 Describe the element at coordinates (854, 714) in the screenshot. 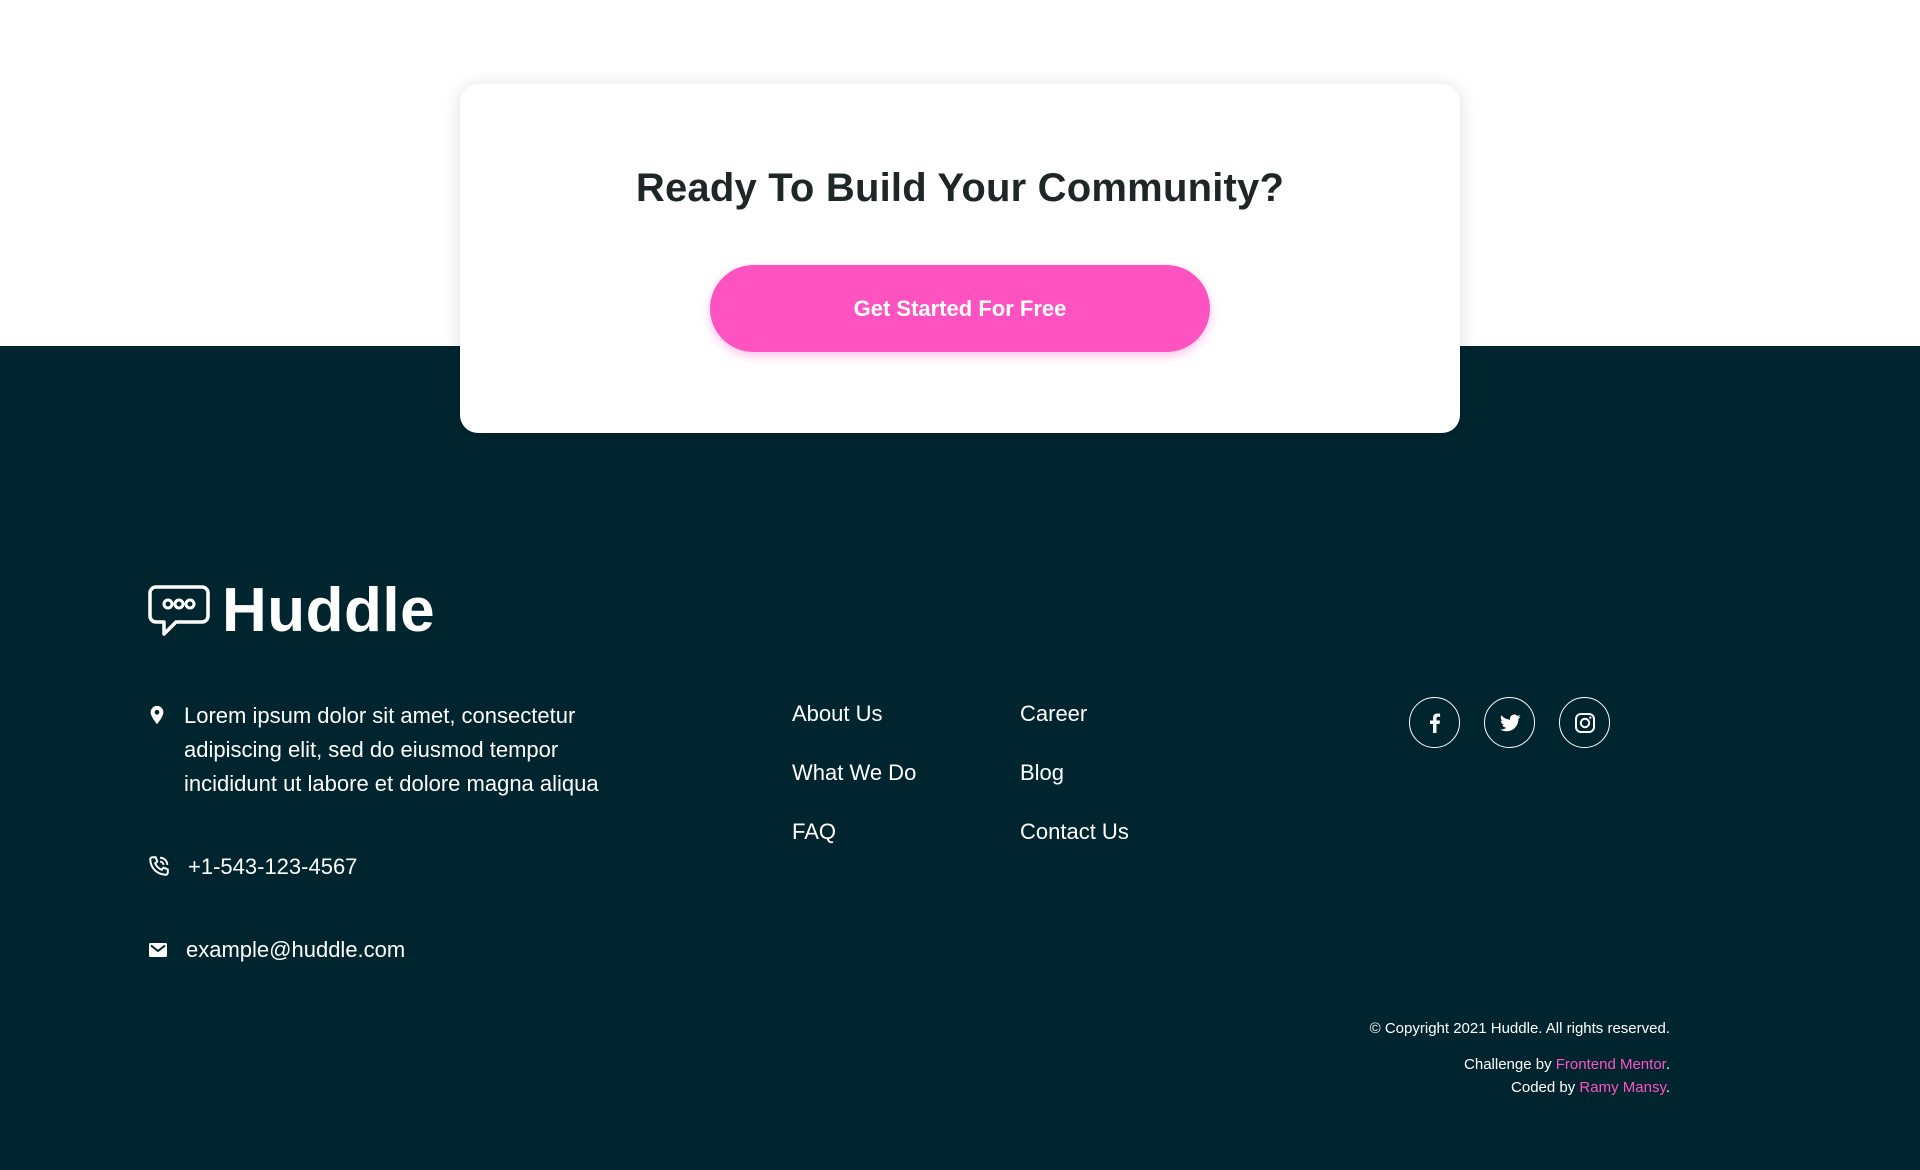

I see `nav-about-us: About Us` at that location.